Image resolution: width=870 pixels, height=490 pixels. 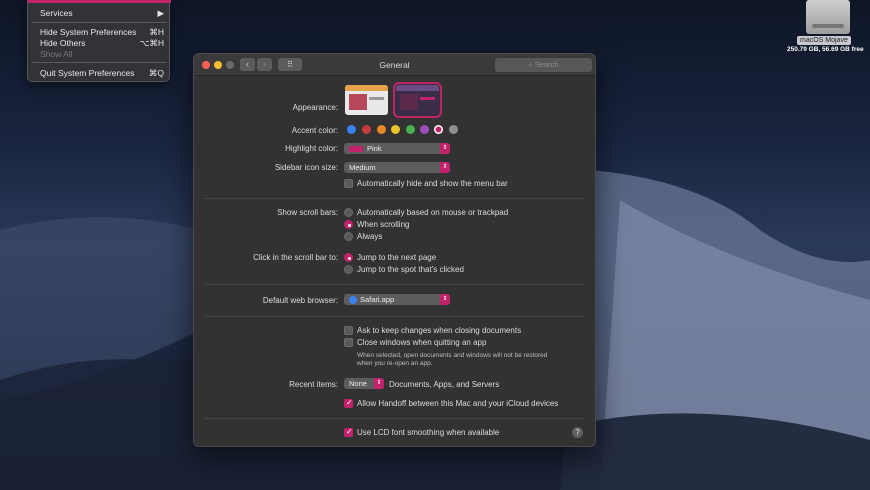 I want to click on accent-blue, so click(x=351, y=129).